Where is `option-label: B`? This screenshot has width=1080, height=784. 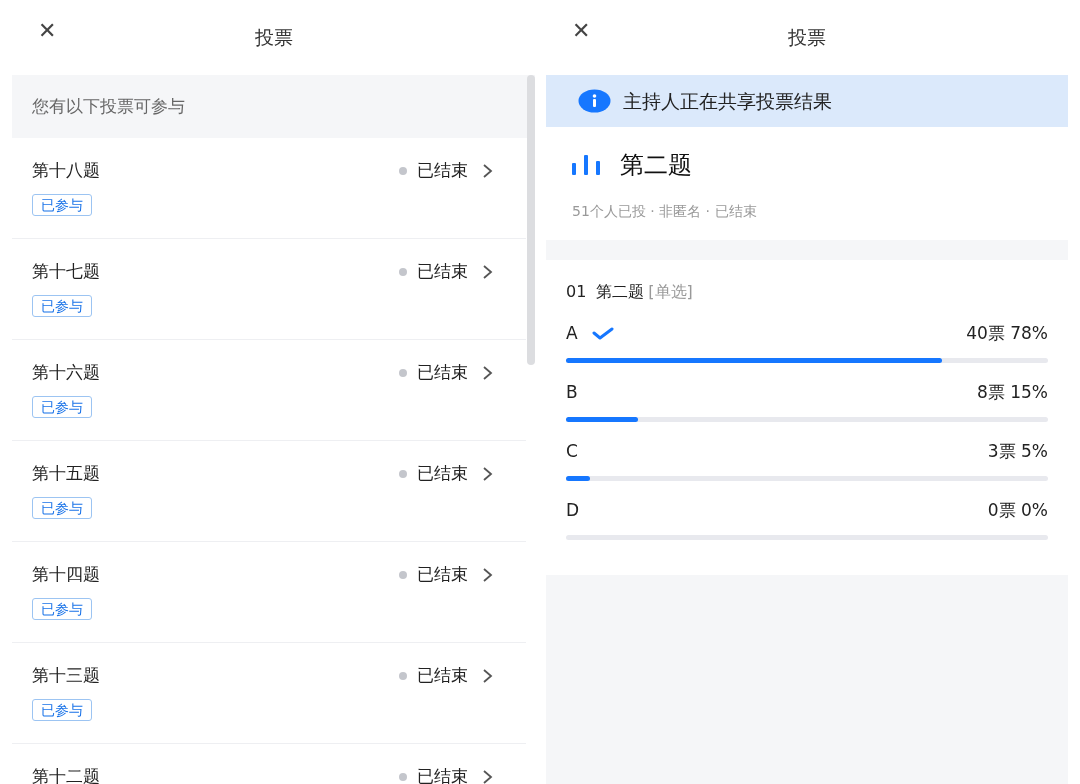 option-label: B is located at coordinates (572, 393).